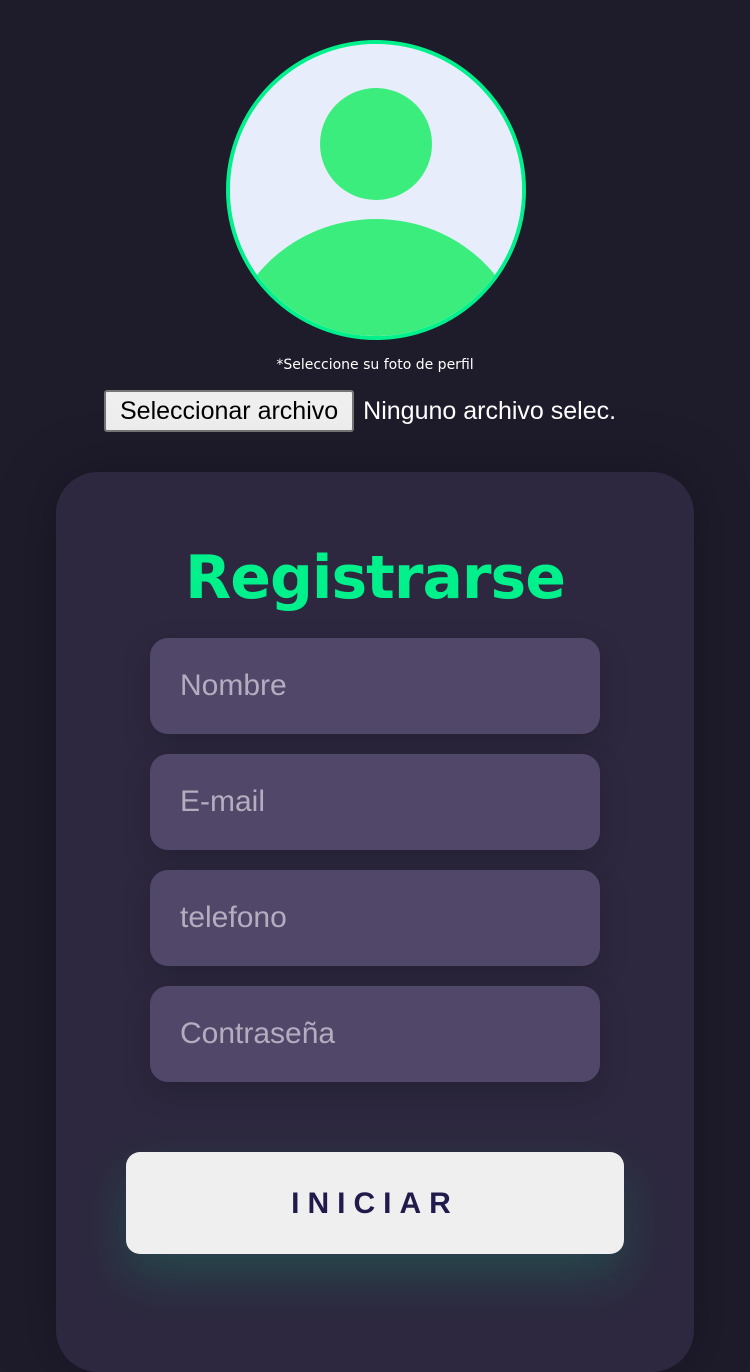 Image resolution: width=750 pixels, height=1372 pixels. What do you see at coordinates (375, 578) in the screenshot?
I see `page-title: Registrarse` at bounding box center [375, 578].